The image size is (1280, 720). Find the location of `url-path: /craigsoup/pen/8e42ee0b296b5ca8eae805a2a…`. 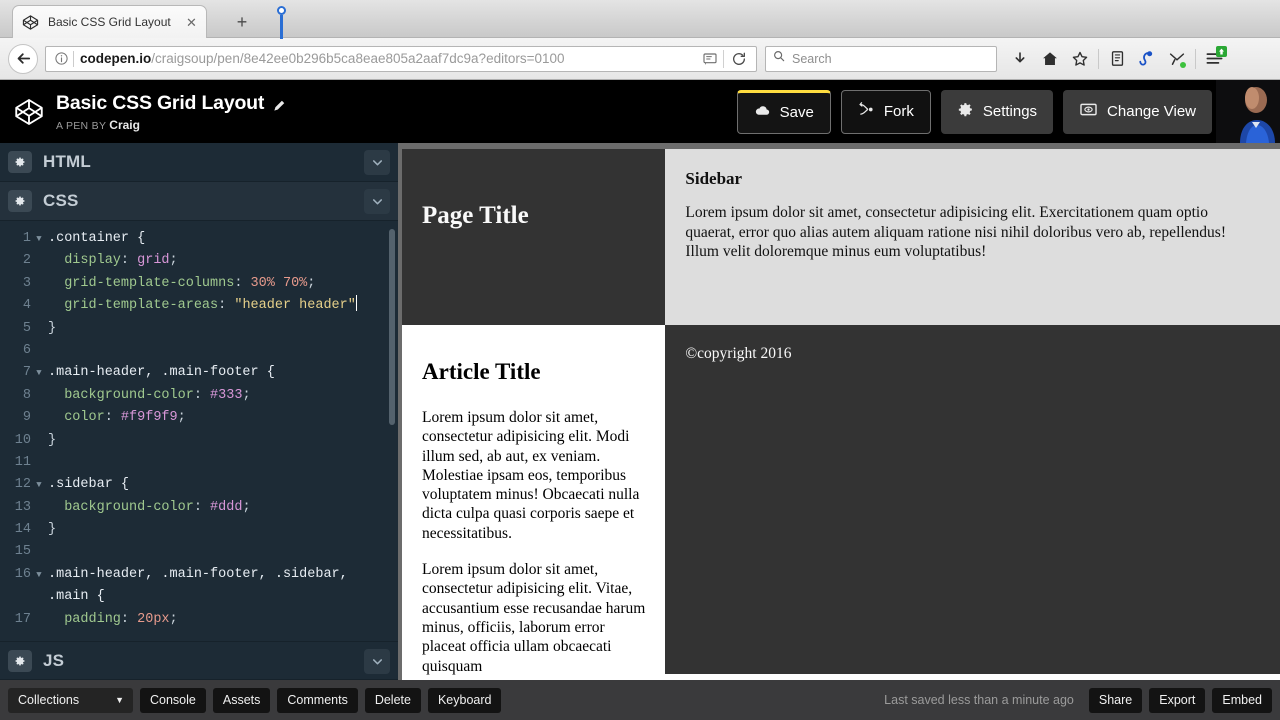

url-path: /craigsoup/pen/8e42ee0b296b5ca8eae805a2a… is located at coordinates (358, 58).